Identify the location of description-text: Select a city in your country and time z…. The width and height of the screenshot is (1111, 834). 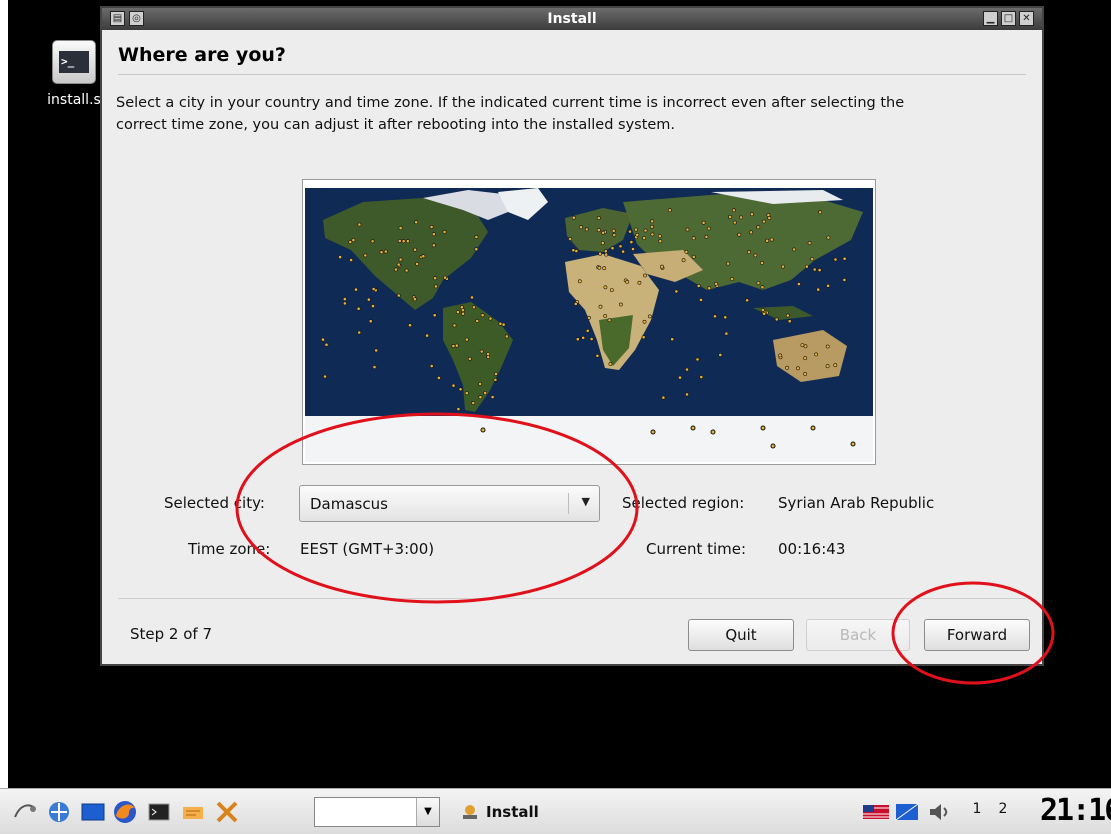
(510, 114).